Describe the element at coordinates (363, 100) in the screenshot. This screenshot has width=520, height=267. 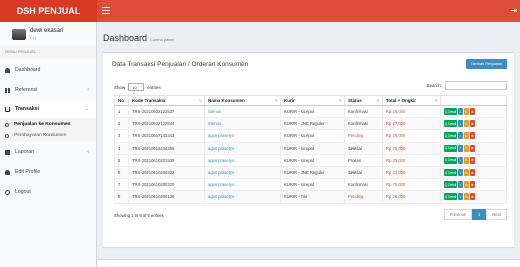
I see `column-header-status: Status ⇅` at that location.